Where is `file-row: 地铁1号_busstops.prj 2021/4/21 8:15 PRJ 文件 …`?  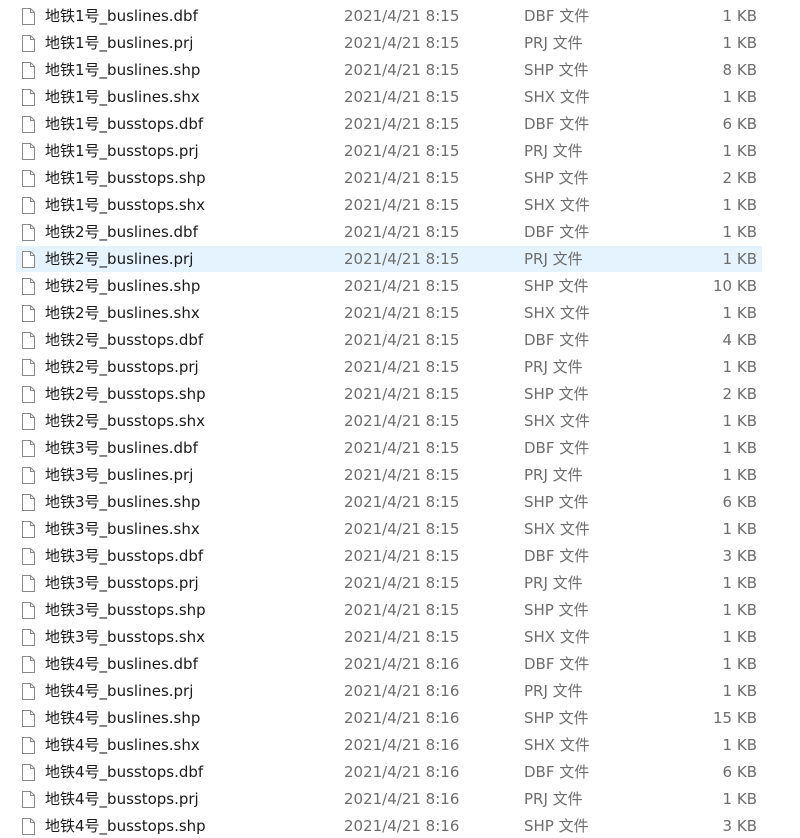 file-row: 地铁1号_busstops.prj 2021/4/21 8:15 PRJ 文件 … is located at coordinates (389, 151).